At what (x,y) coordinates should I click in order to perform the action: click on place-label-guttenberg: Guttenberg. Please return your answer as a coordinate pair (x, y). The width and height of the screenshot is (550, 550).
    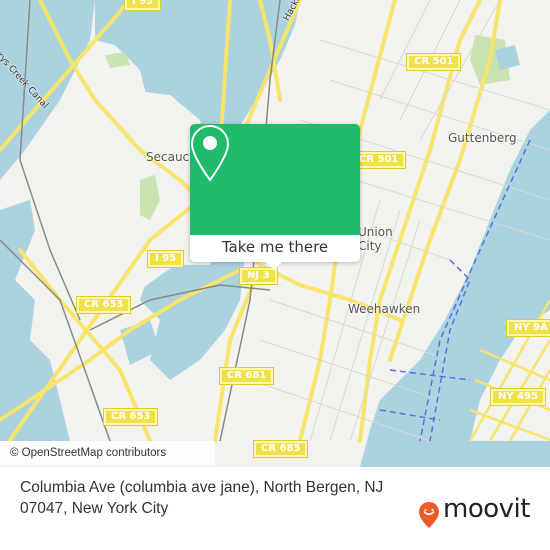
    Looking at the image, I should click on (482, 138).